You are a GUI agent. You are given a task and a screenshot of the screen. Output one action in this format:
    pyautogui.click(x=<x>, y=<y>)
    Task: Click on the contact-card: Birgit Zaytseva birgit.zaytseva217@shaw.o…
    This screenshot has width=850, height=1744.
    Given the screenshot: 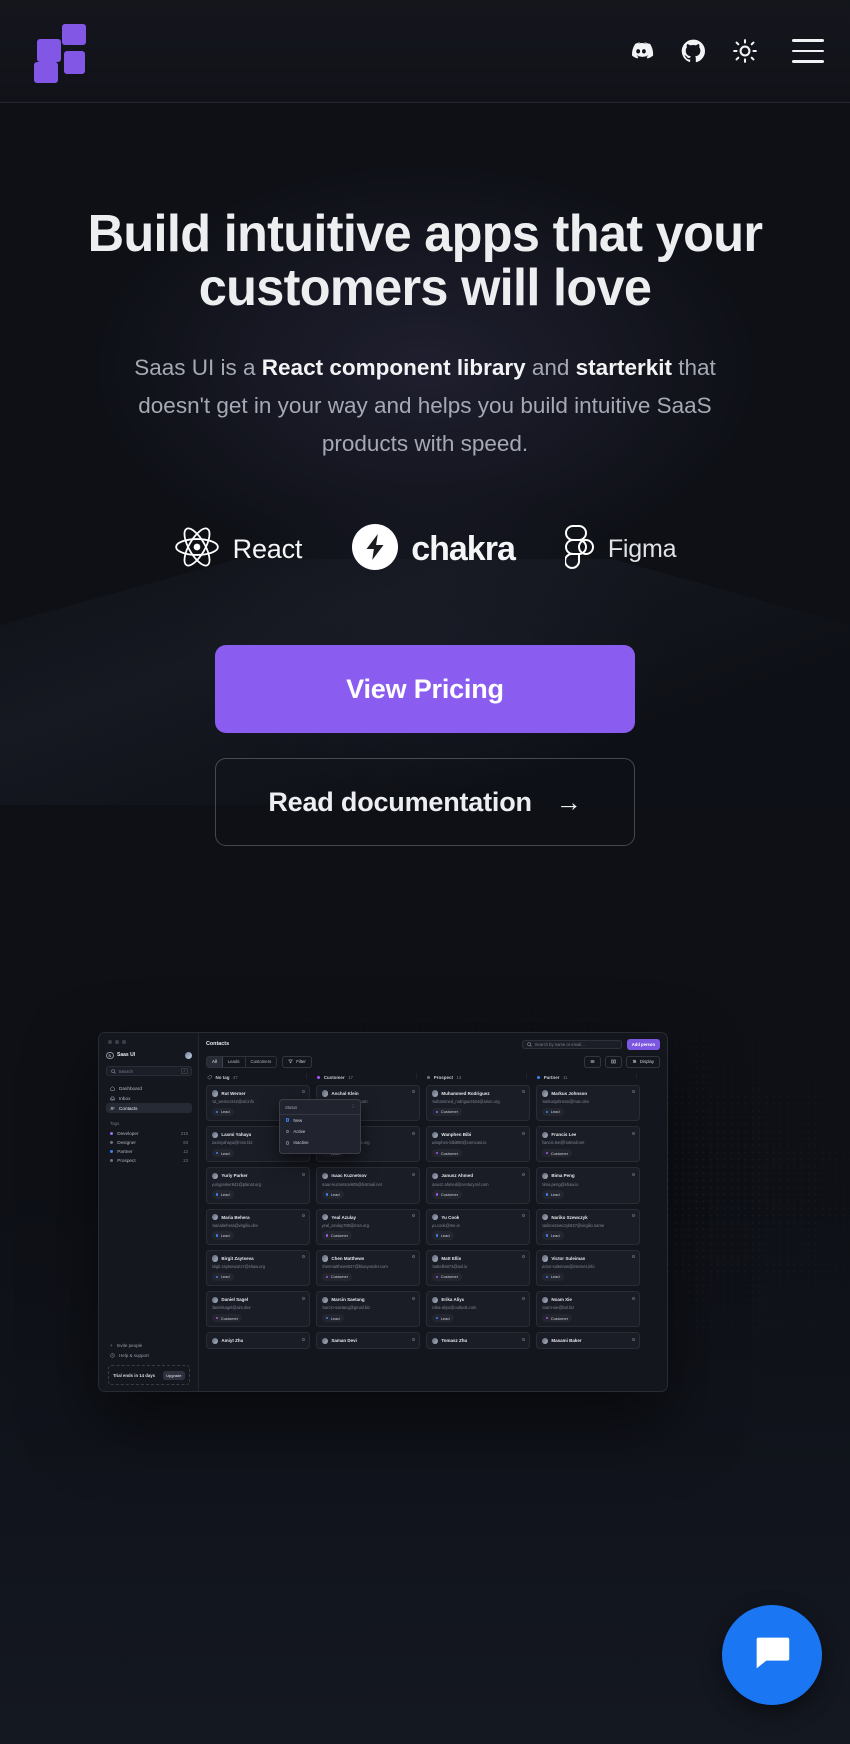 What is the action you would take?
    pyautogui.click(x=258, y=1268)
    